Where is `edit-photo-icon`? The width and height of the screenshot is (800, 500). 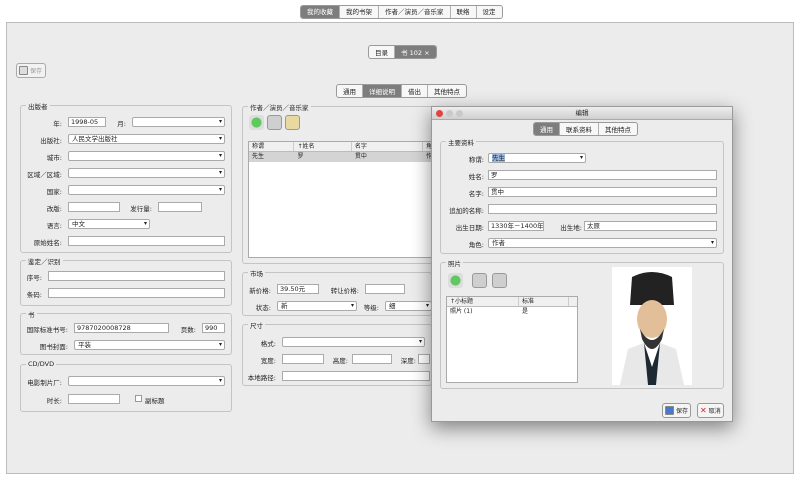
edit-photo-icon is located at coordinates (479, 280).